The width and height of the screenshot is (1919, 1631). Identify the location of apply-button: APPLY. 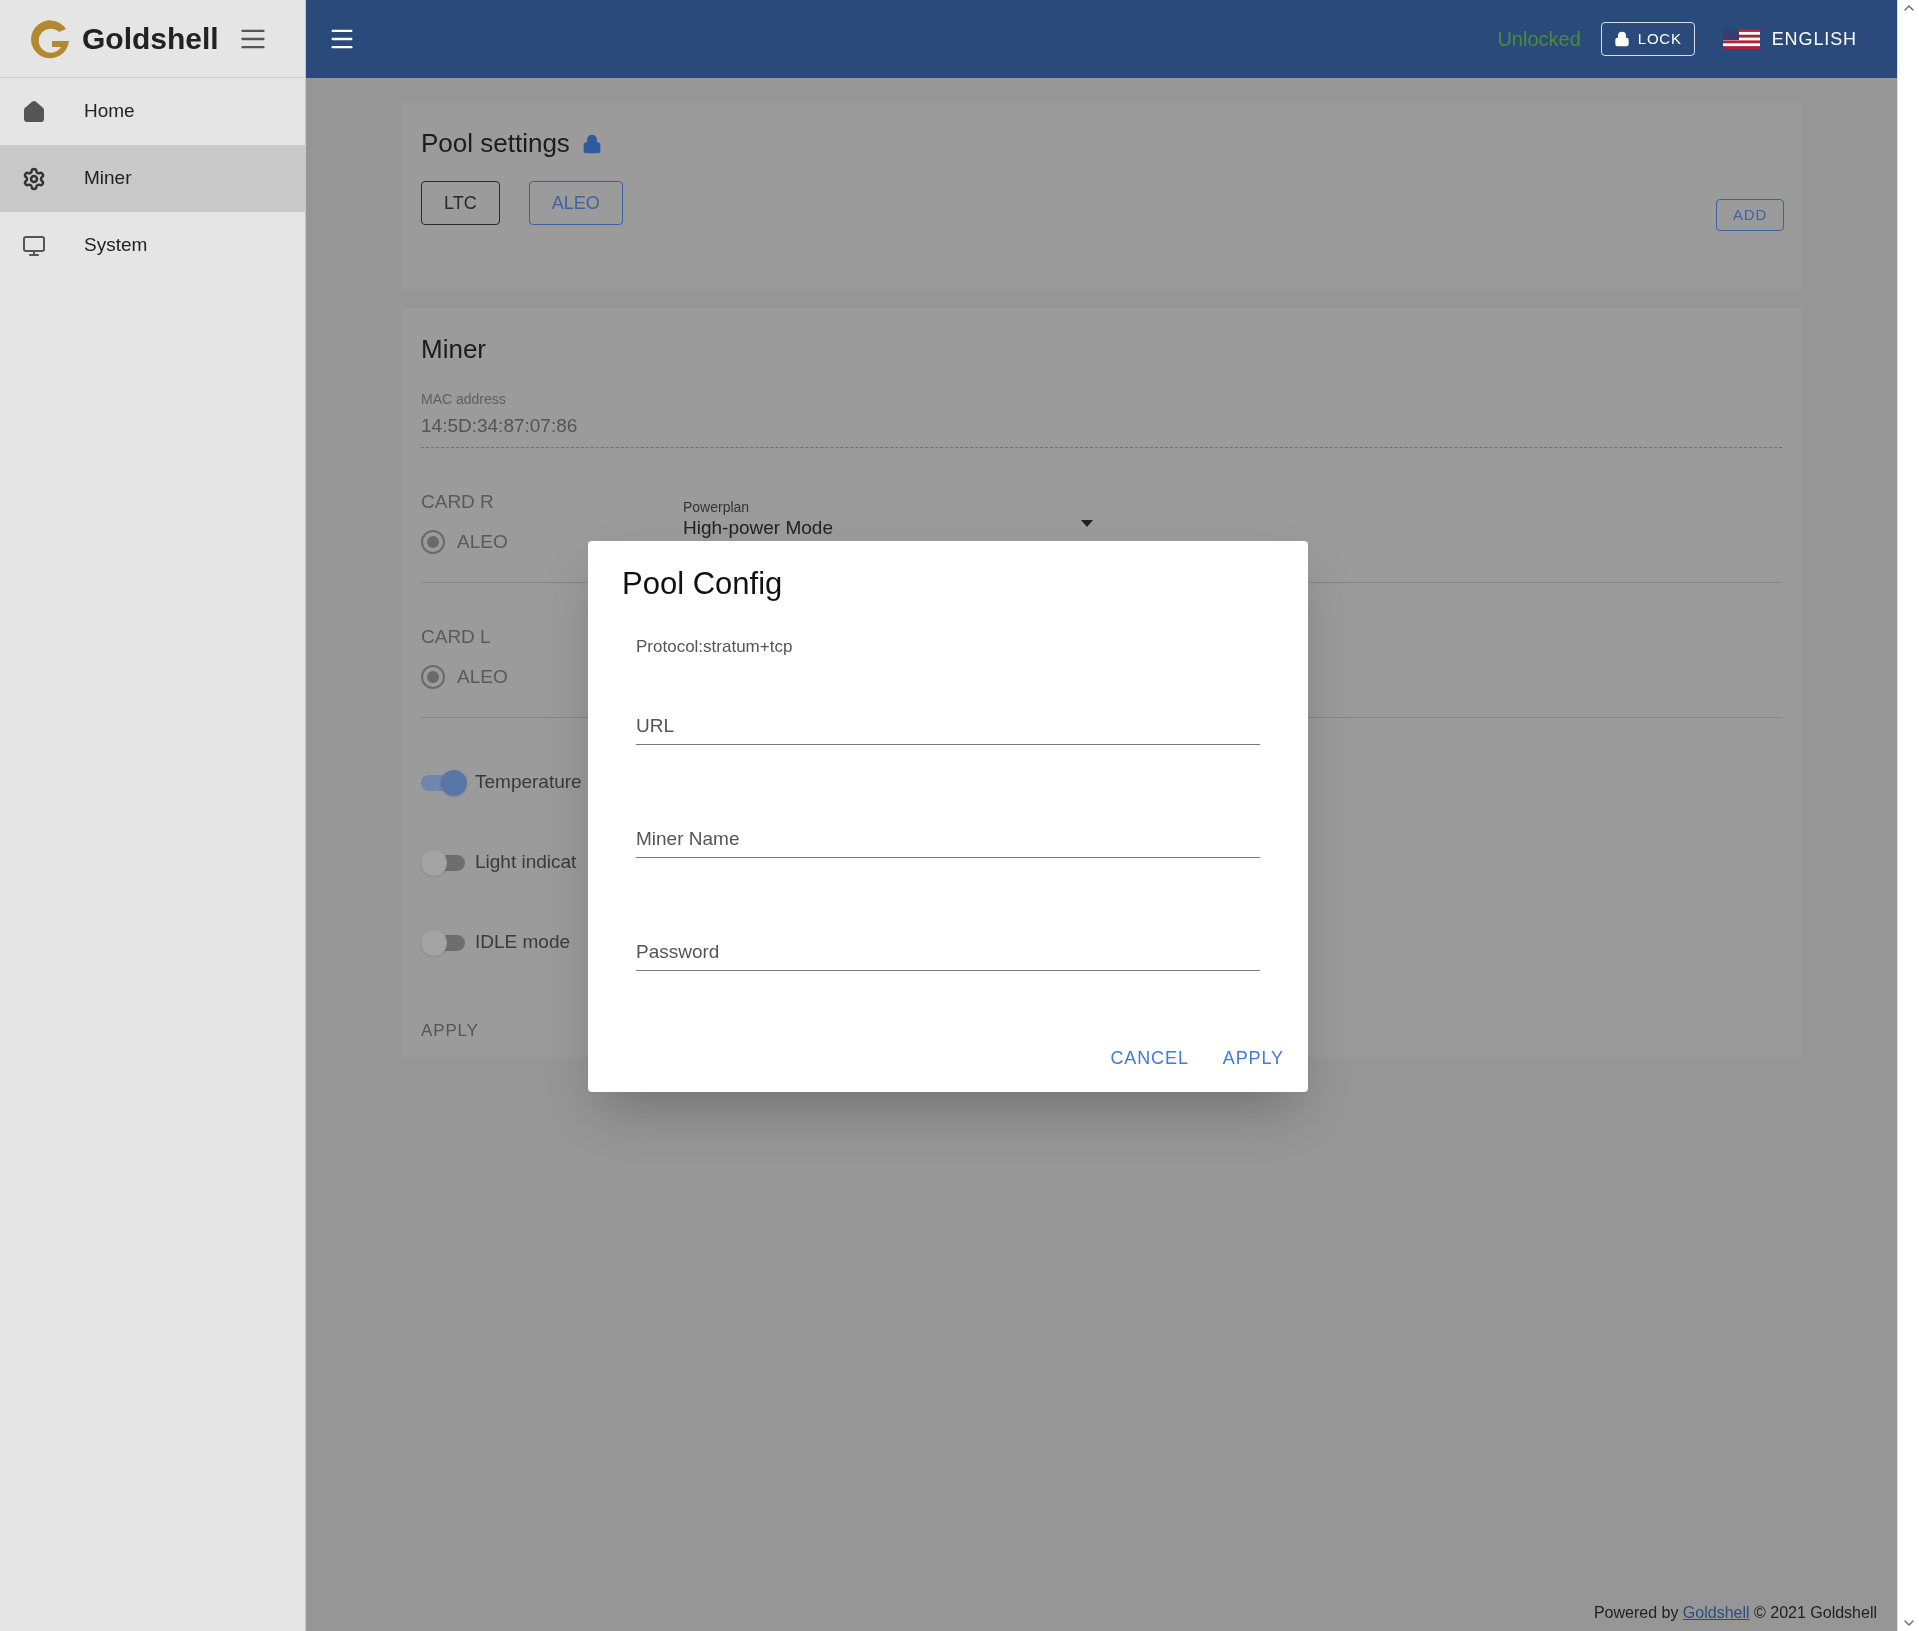
(450, 1030).